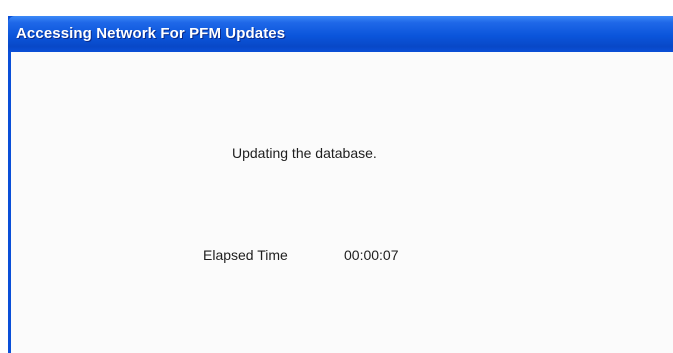 This screenshot has width=673, height=353. Describe the element at coordinates (304, 153) in the screenshot. I see `status-message: Updating the database.` at that location.